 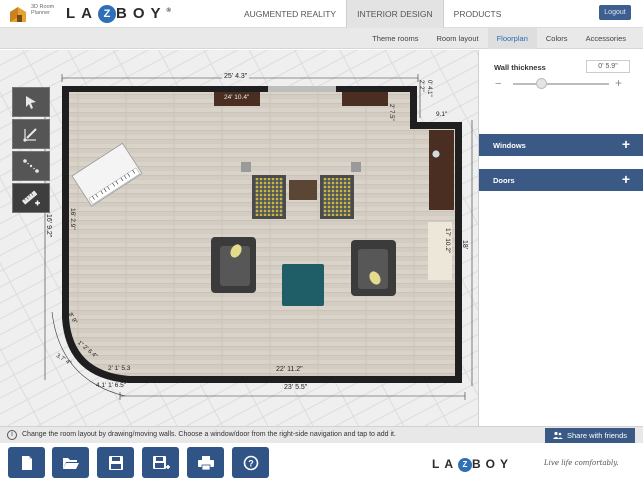 I want to click on floppy-disk-icon, so click(x=115, y=462).